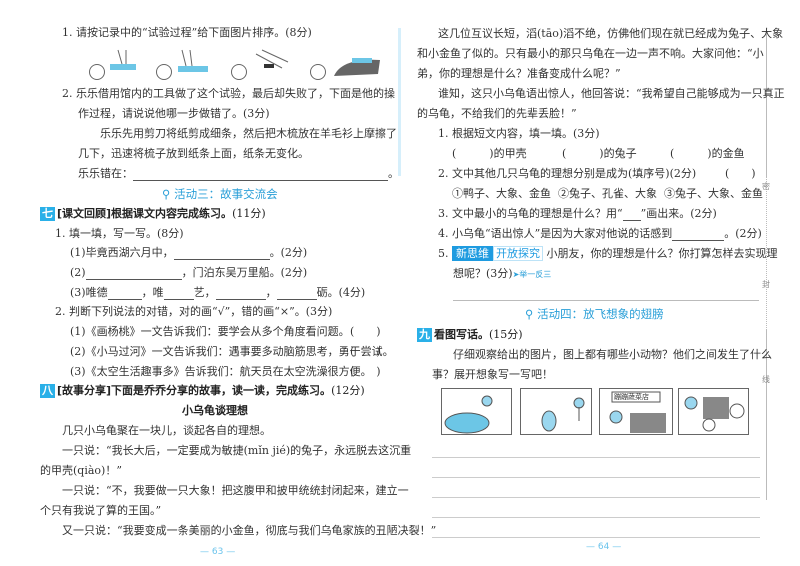 Image resolution: width=800 pixels, height=566 pixels. Describe the element at coordinates (194, 311) in the screenshot. I see `question: 2. 判断下列说法的对错，对的画“√”，错的画“×”。(3分)` at that location.